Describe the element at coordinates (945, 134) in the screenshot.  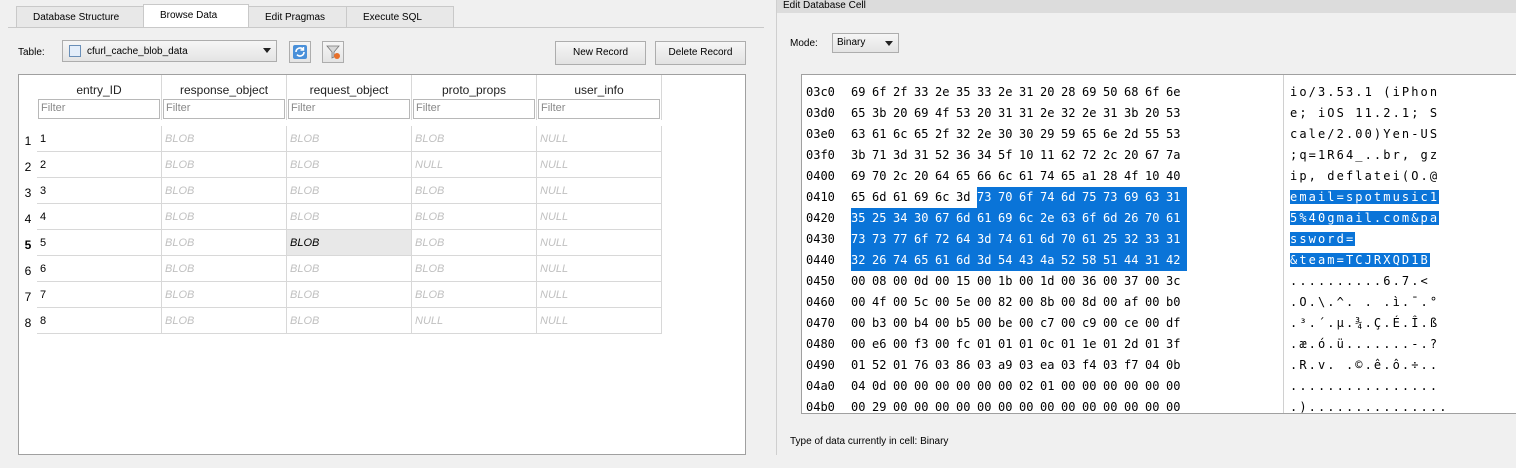
I see `hex-byte: 2f` at that location.